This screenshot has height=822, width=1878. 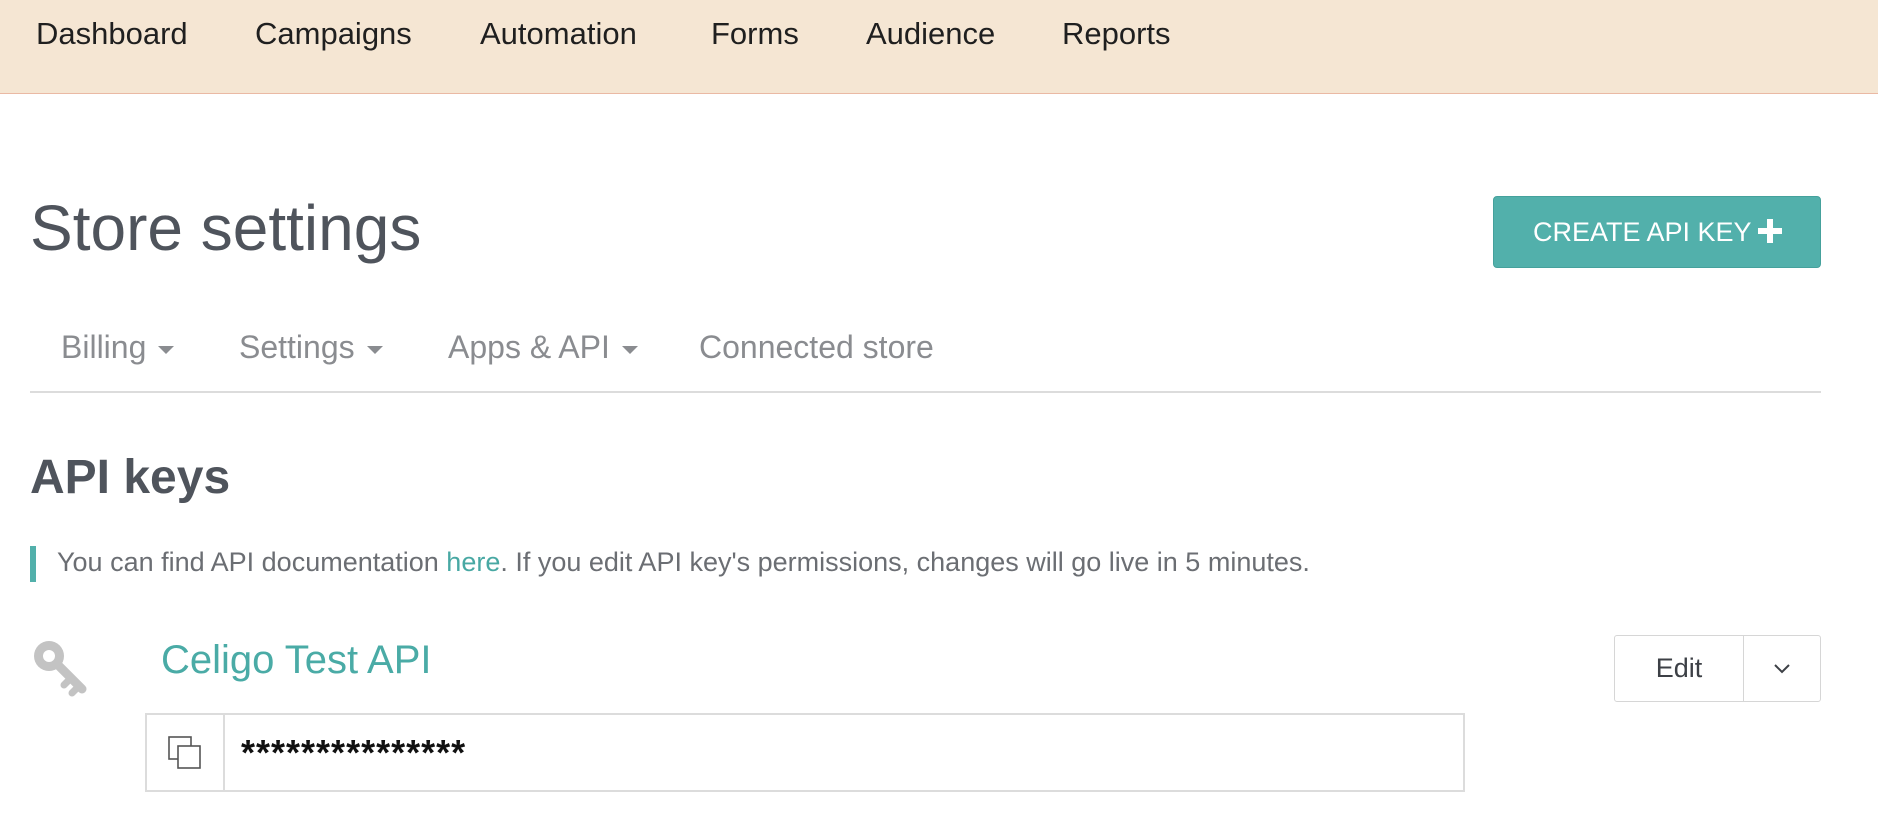 I want to click on page-title: Store settings, so click(x=226, y=228).